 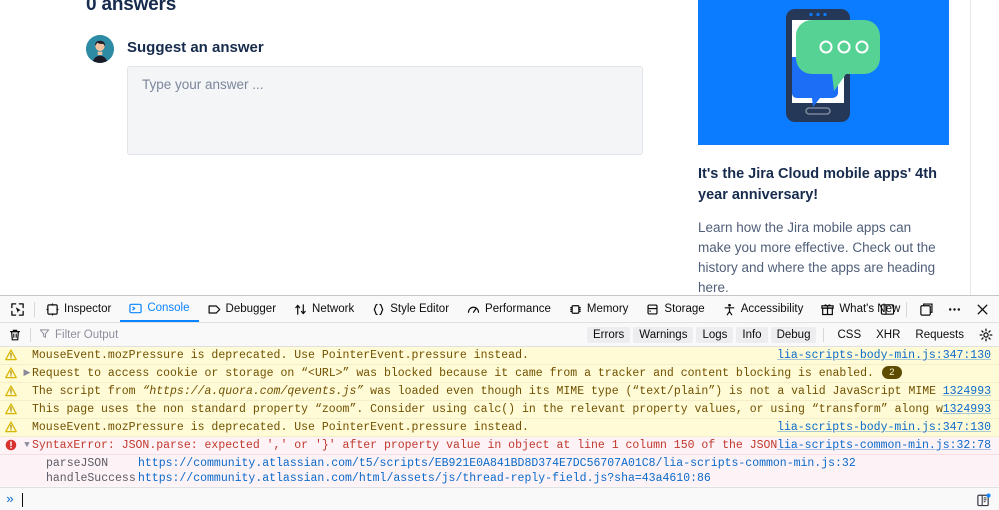 I want to click on avatar-illustration-icon, so click(x=100, y=49).